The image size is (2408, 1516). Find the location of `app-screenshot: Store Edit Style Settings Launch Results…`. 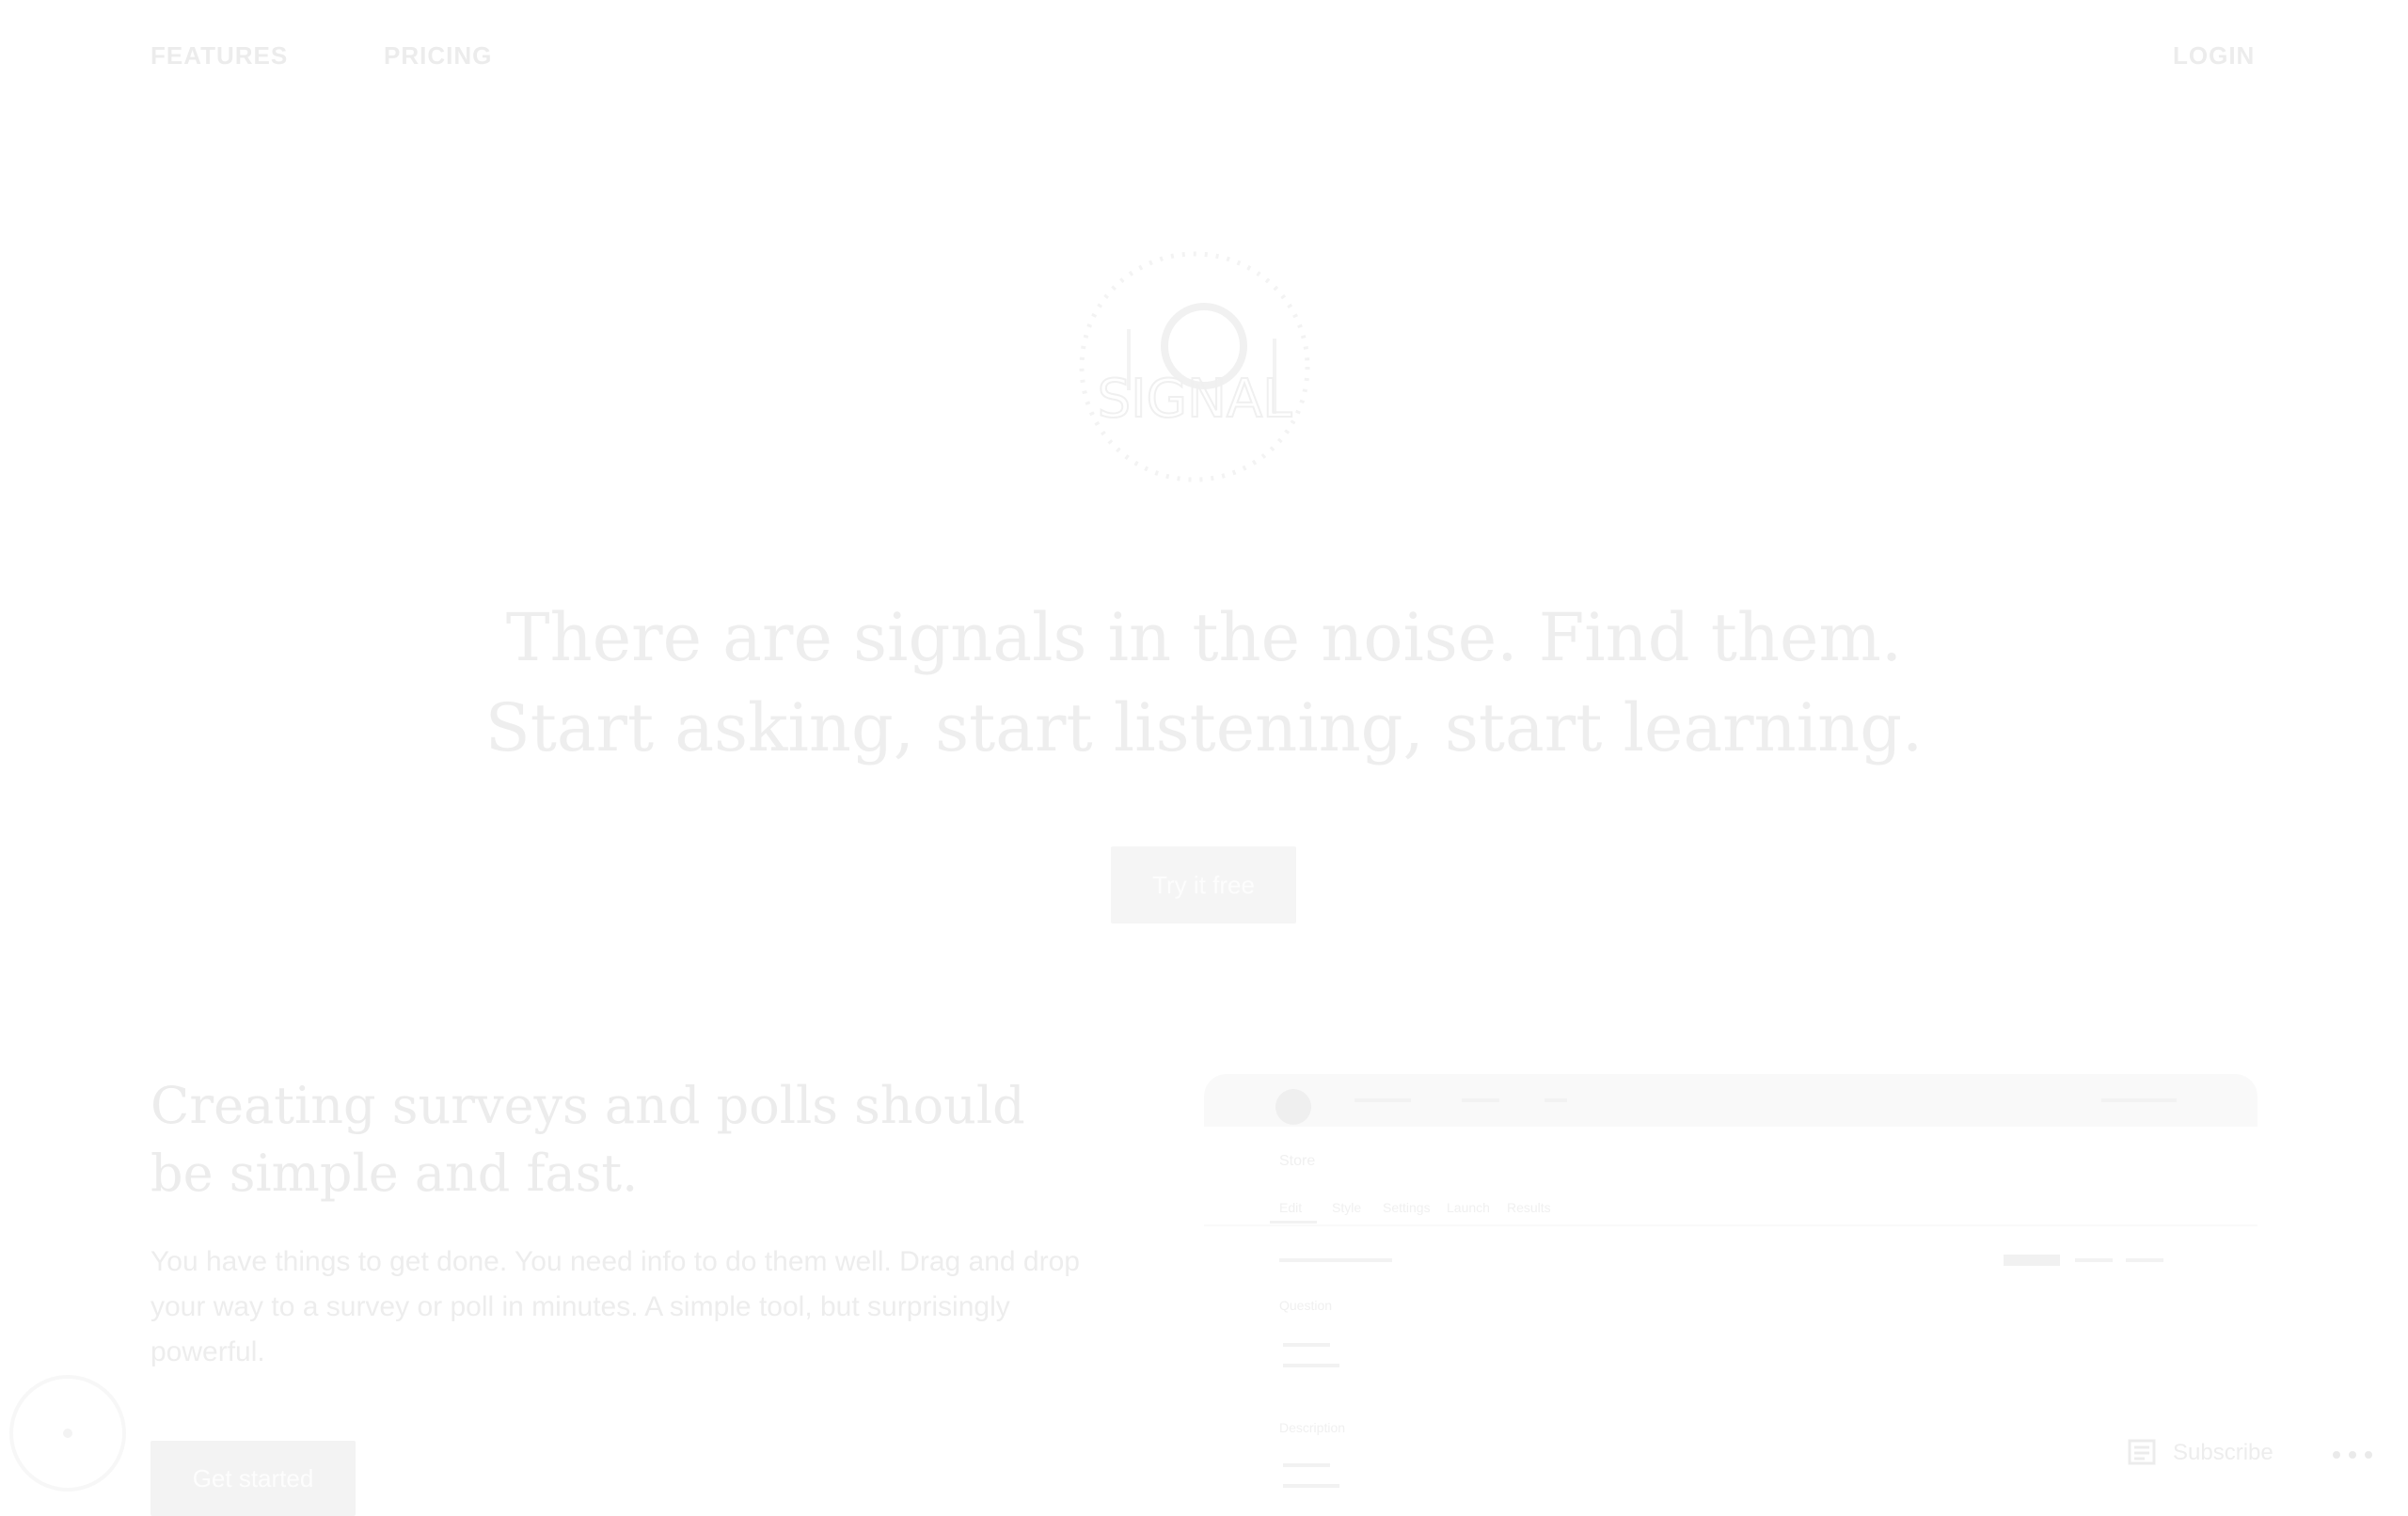

app-screenshot: Store Edit Style Settings Launch Results… is located at coordinates (1731, 1295).